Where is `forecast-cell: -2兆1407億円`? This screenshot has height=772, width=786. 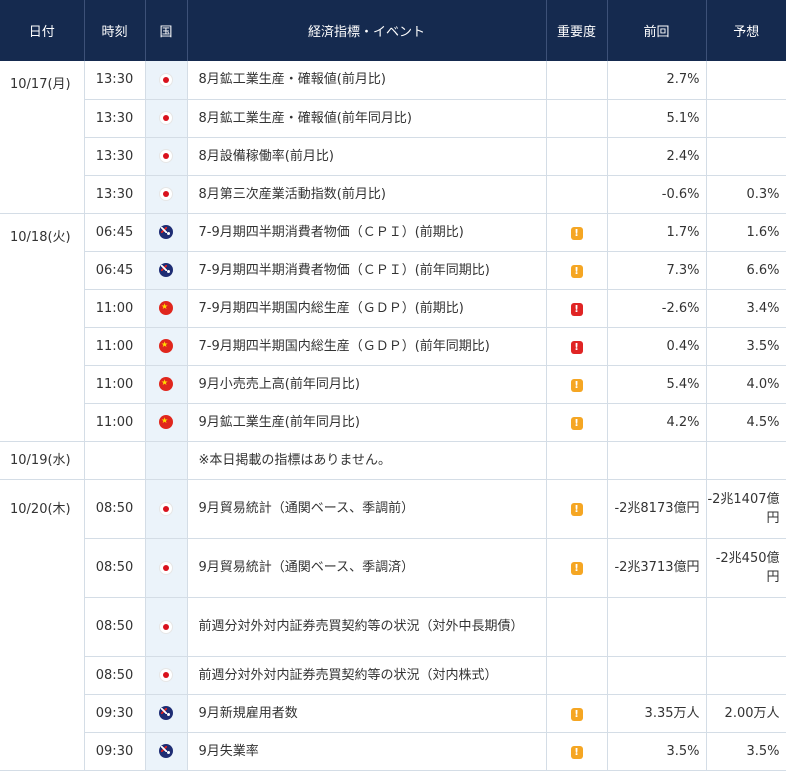
forecast-cell: -2兆1407億円 is located at coordinates (746, 509).